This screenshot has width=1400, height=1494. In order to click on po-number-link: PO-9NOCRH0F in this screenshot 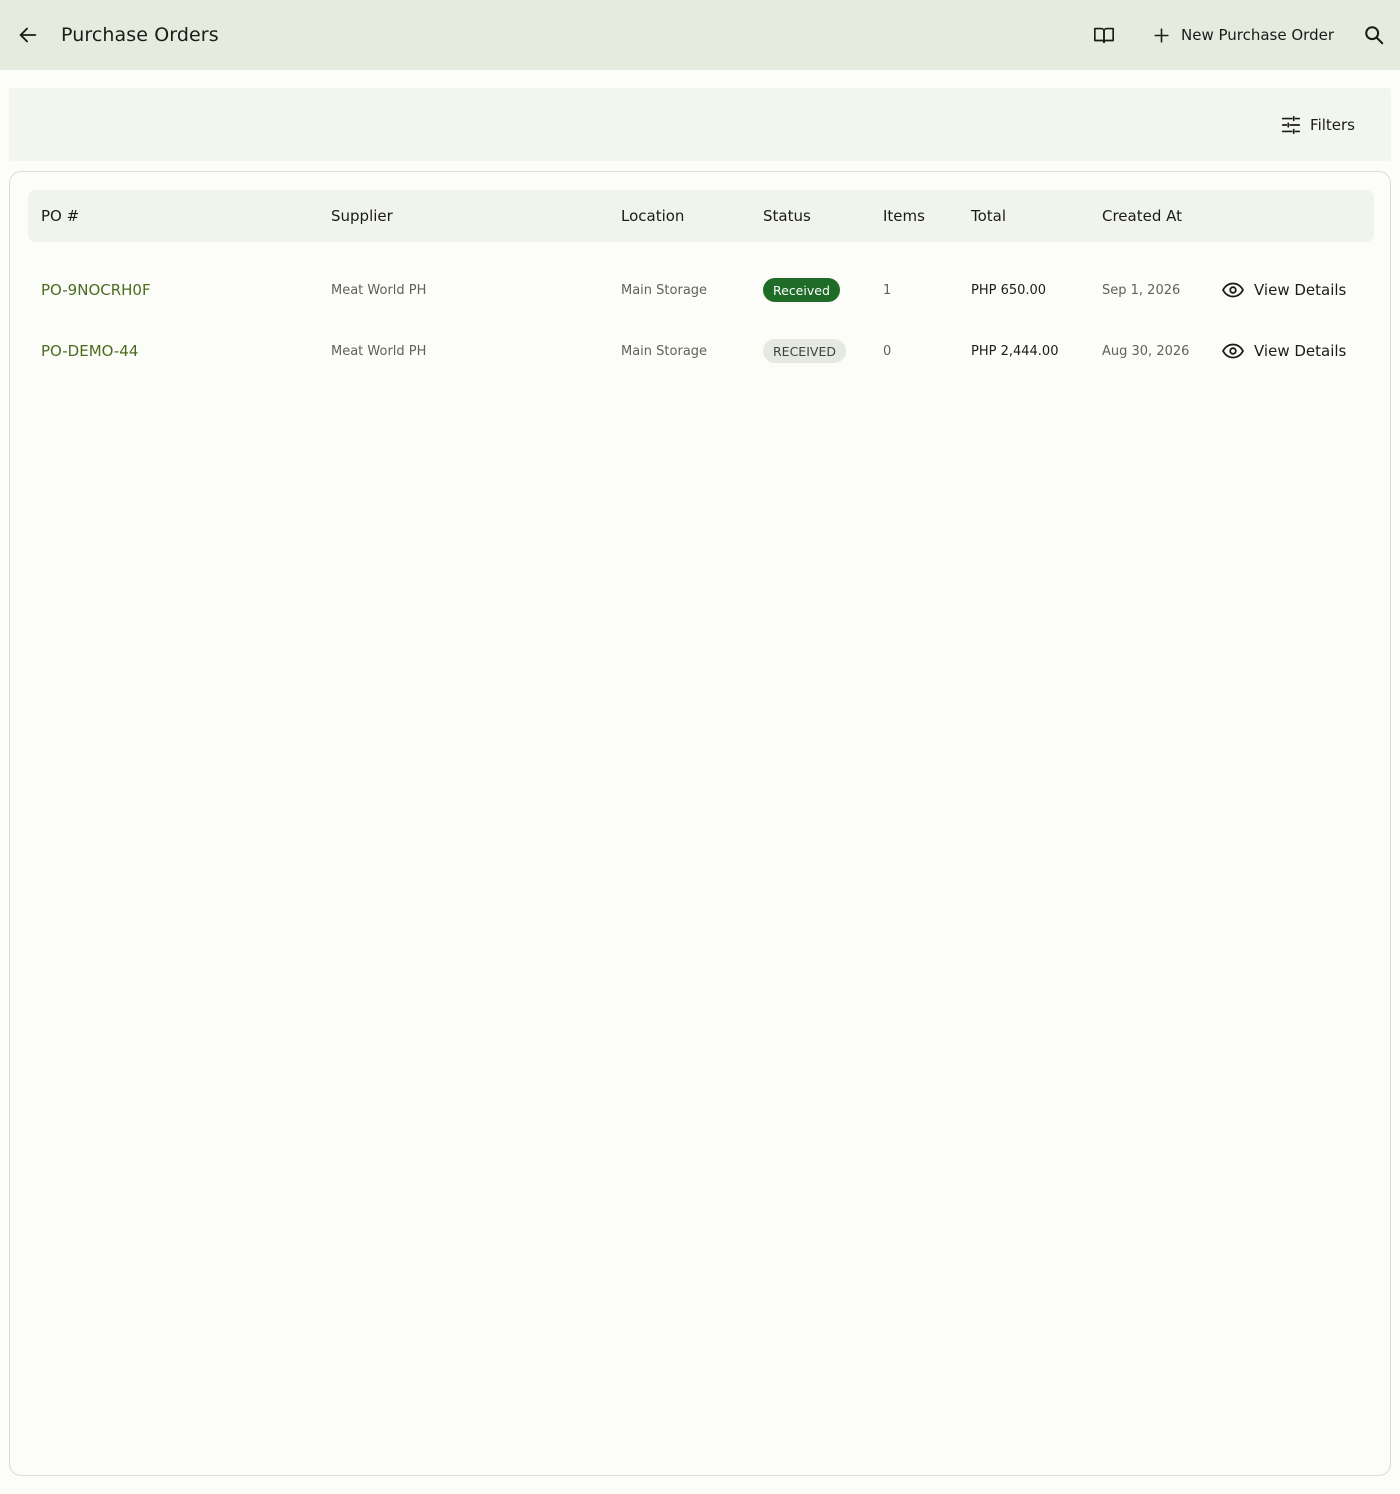, I will do `click(96, 290)`.